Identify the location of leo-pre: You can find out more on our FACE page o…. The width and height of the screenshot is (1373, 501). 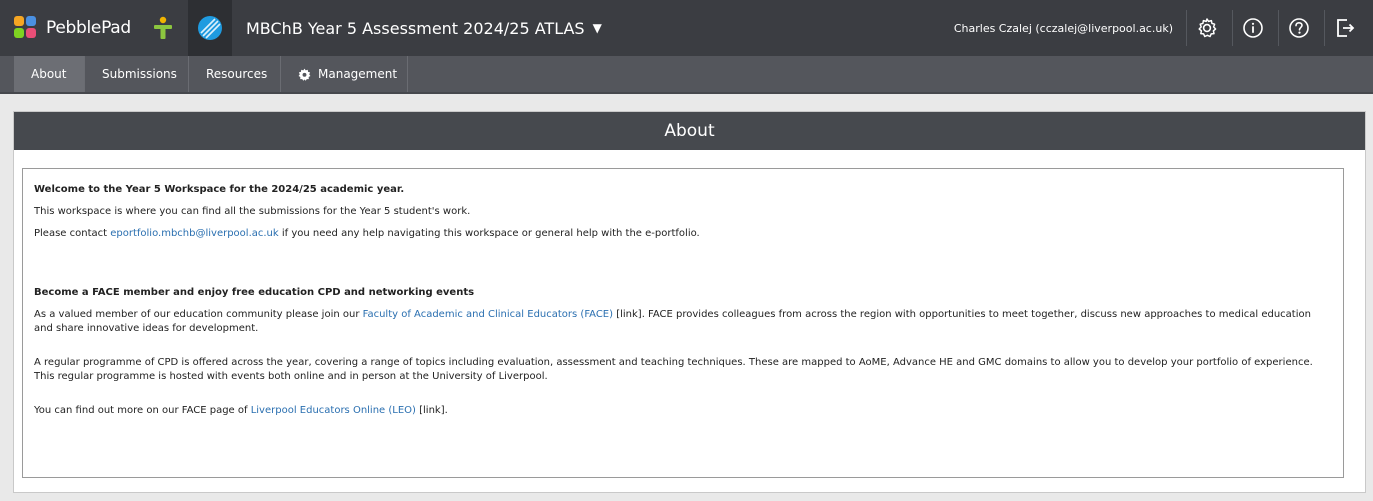
(142, 410).